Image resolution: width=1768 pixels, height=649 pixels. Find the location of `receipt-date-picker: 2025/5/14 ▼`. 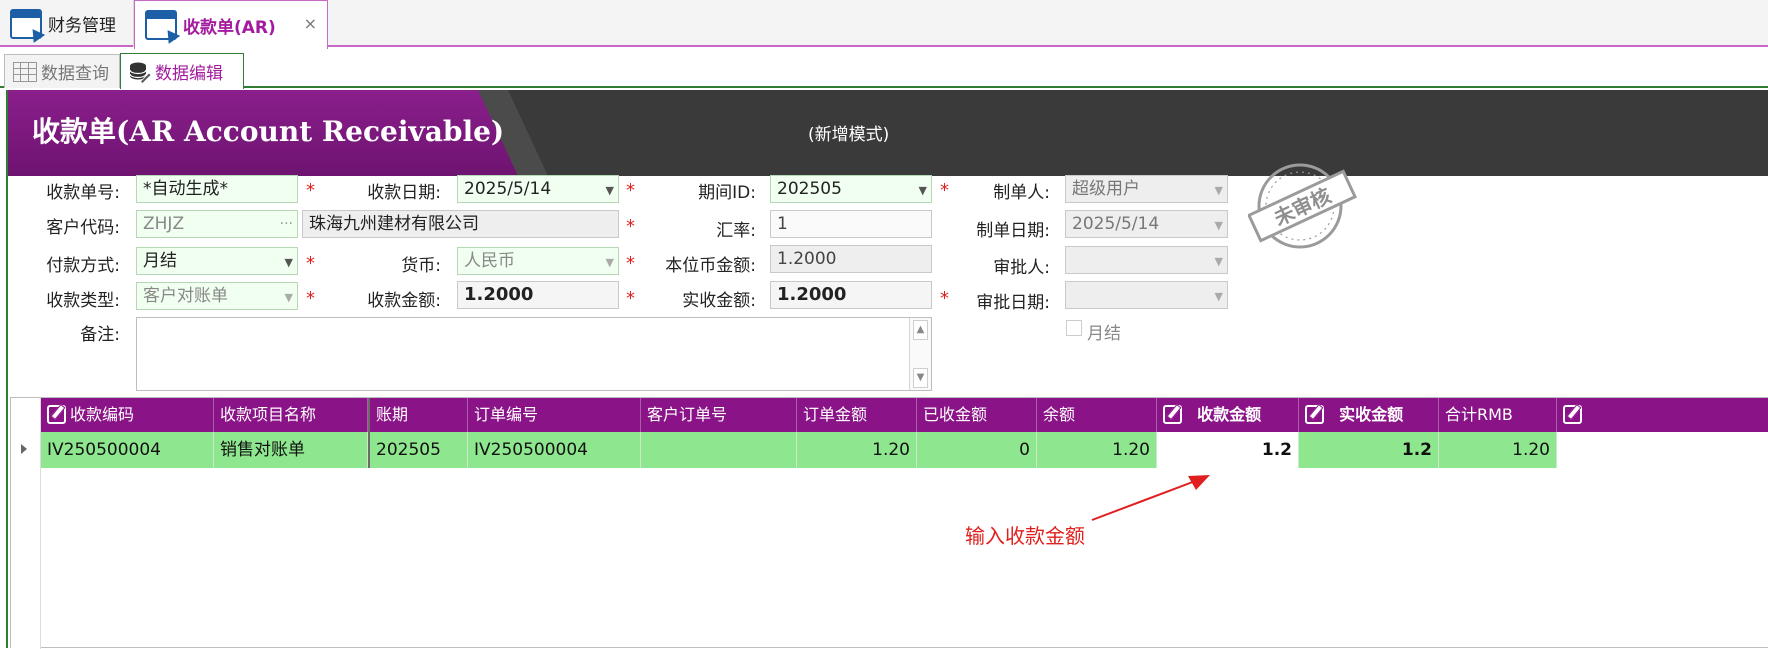

receipt-date-picker: 2025/5/14 ▼ is located at coordinates (538, 189).